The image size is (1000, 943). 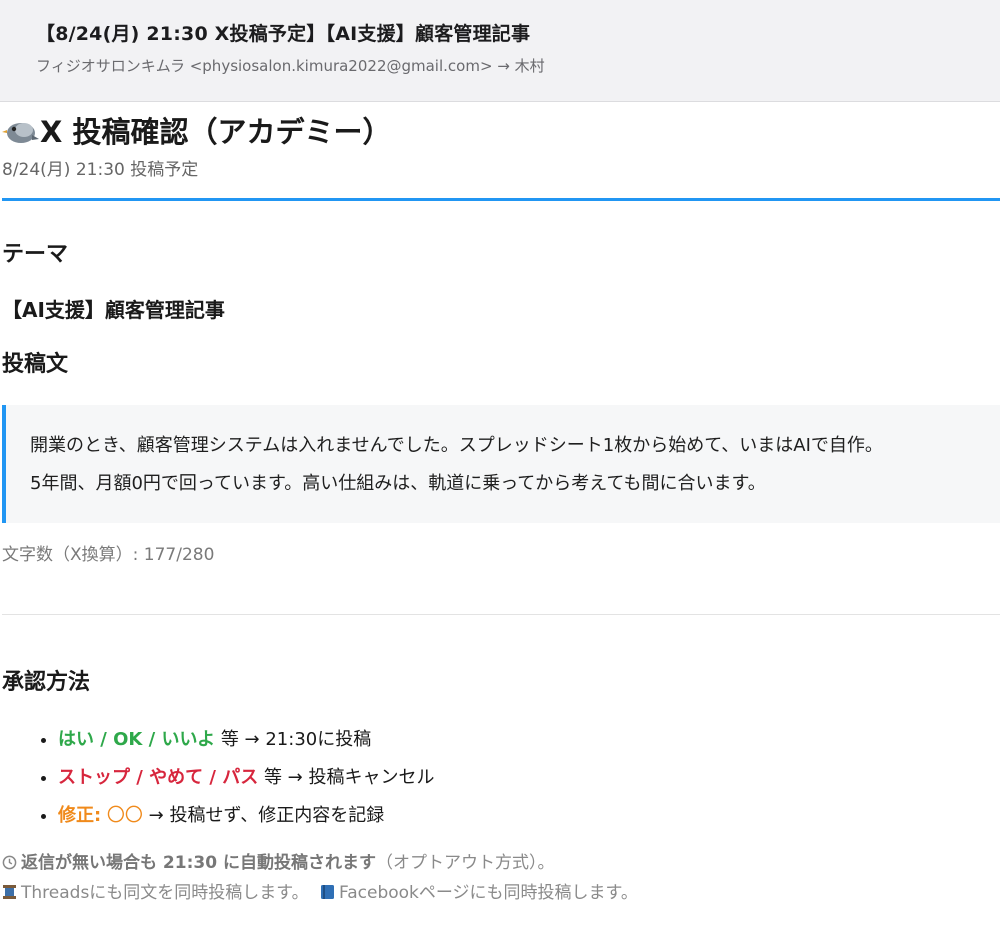 I want to click on email-subject: 【8/24(月) 21:30 X投稿予定】【AI支援】顧客管理記事, so click(x=283, y=34).